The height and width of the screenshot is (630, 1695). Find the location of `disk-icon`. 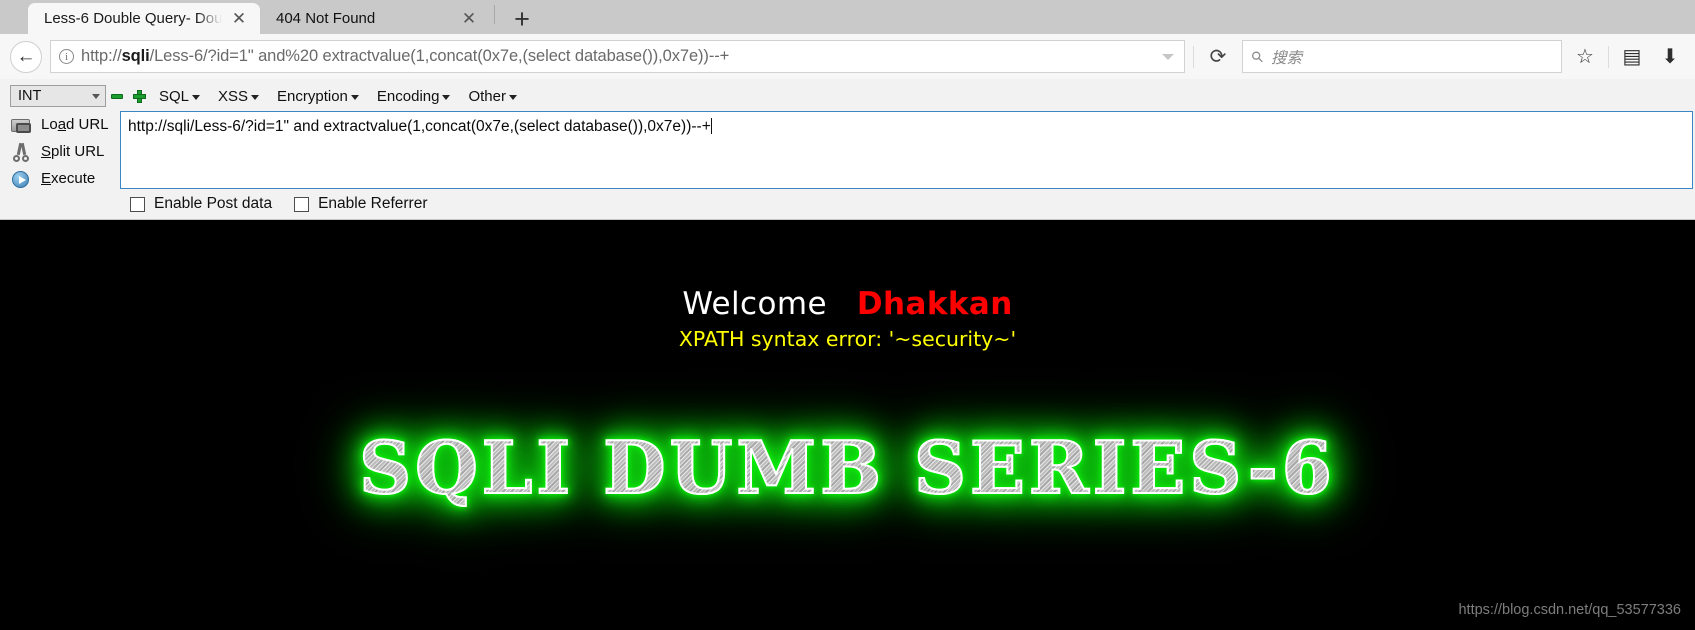

disk-icon is located at coordinates (21, 125).